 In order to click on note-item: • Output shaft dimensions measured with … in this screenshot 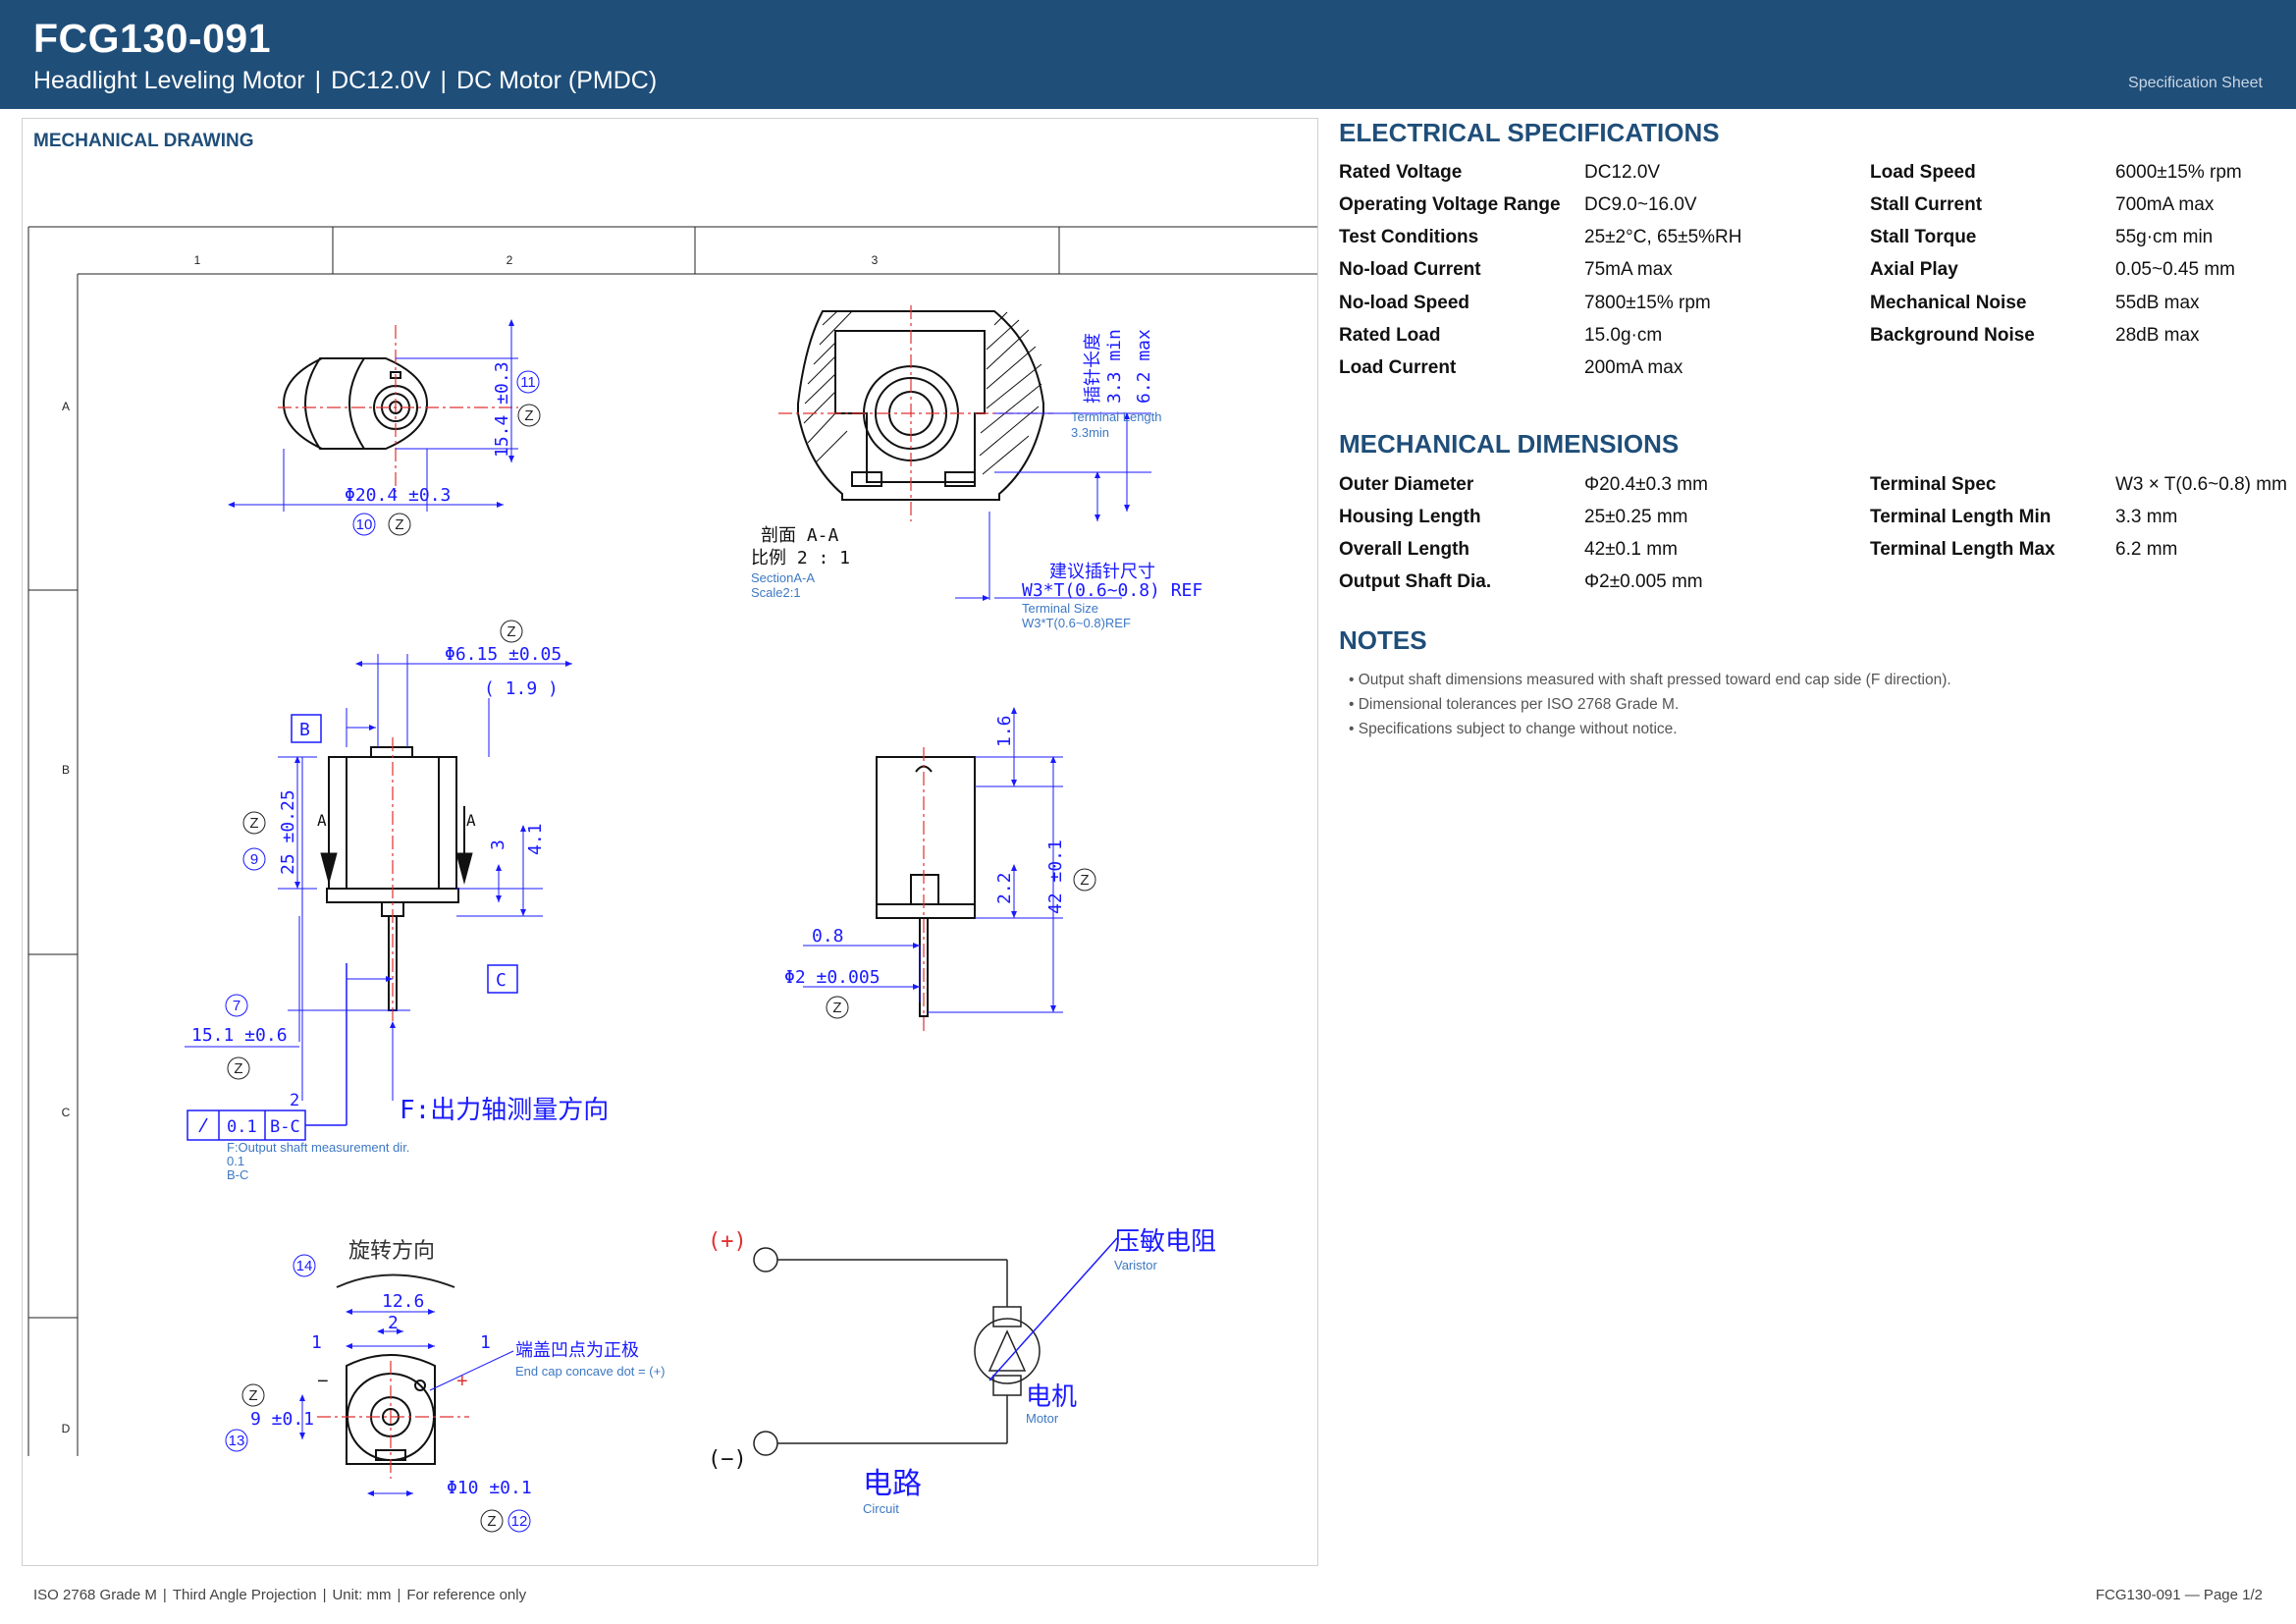, I will do `click(1650, 680)`.